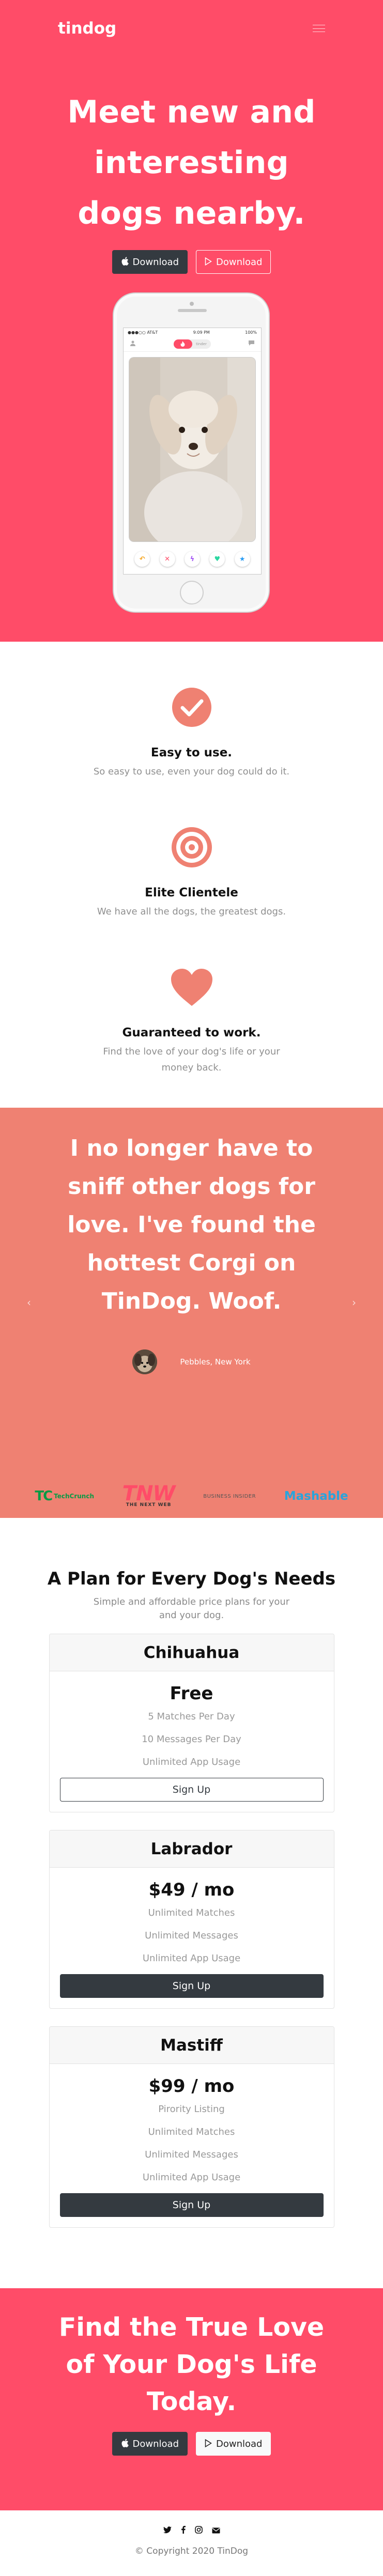 The height and width of the screenshot is (2576, 383). Describe the element at coordinates (191, 2086) in the screenshot. I see `plan-price: $99 / mo` at that location.